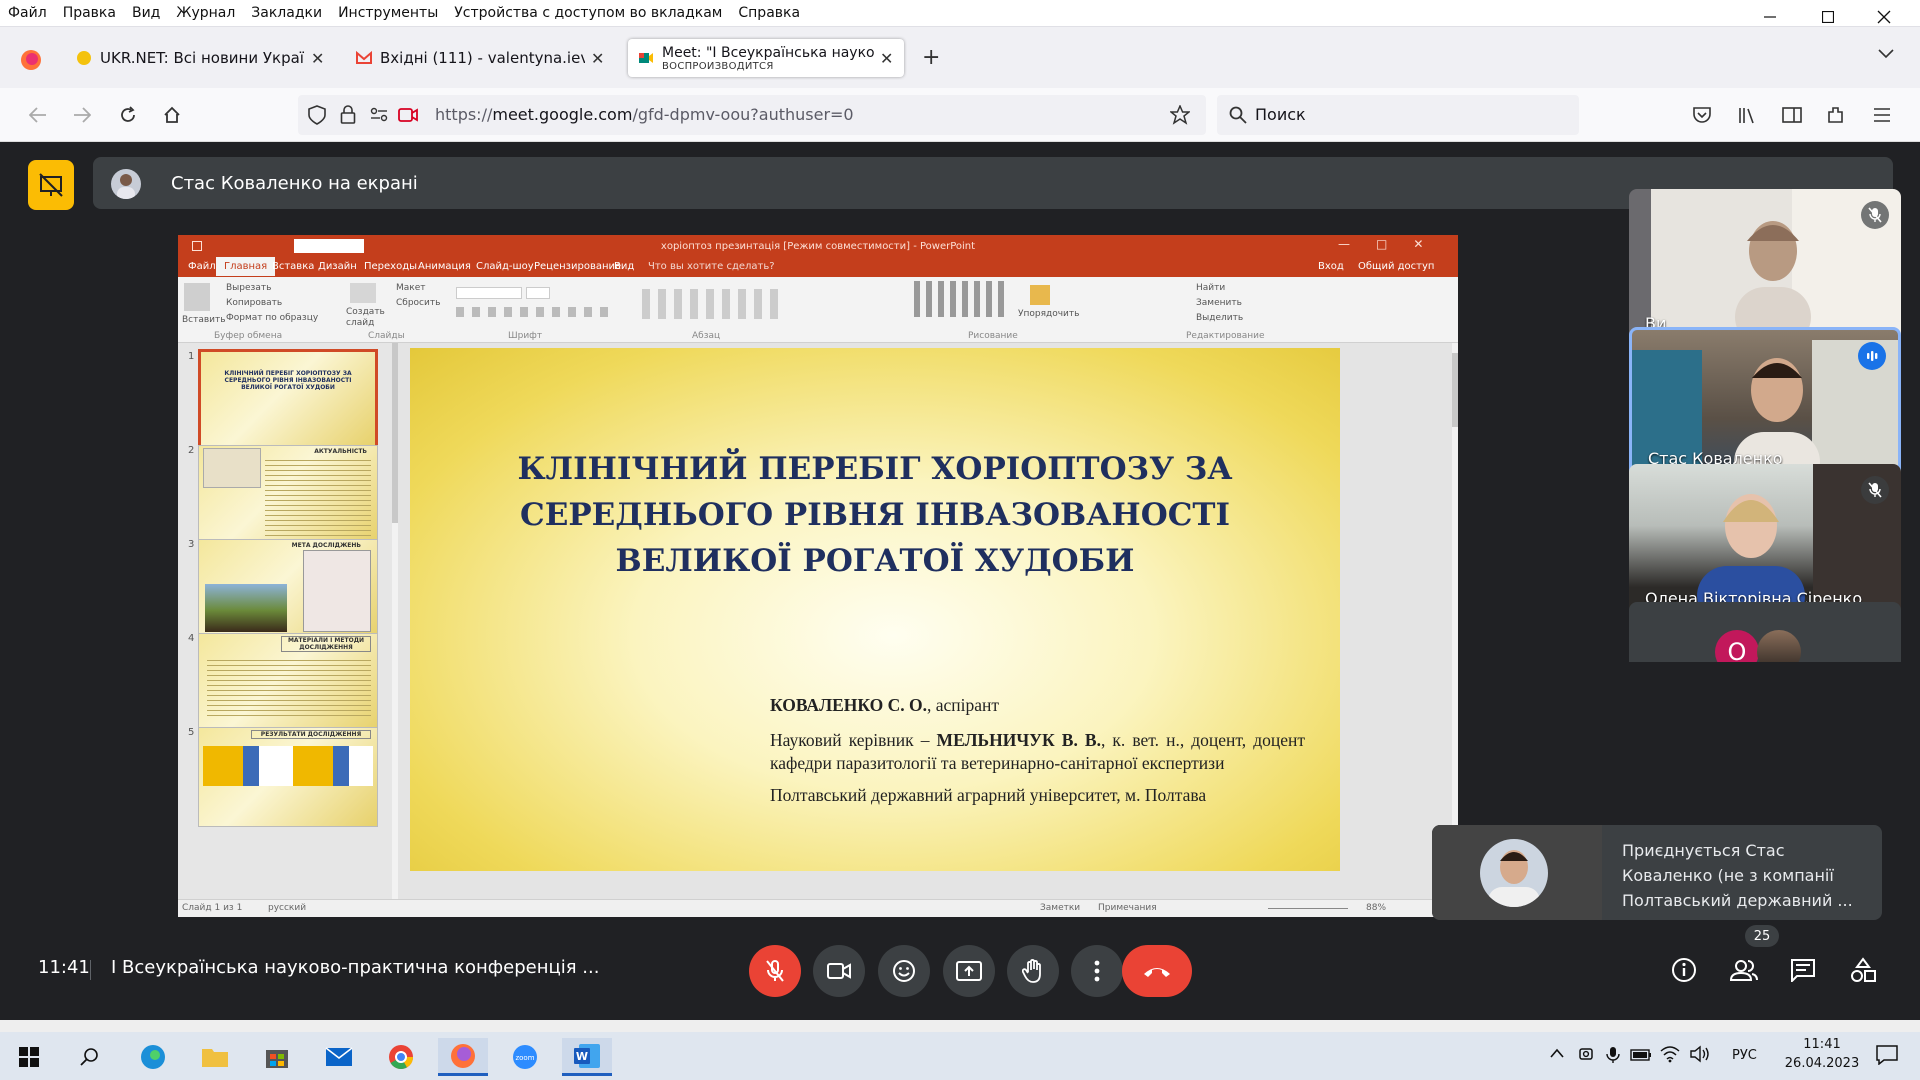 Image resolution: width=1920 pixels, height=1080 pixels. Describe the element at coordinates (481, 58) in the screenshot. I see `tab-gmail: Вхідні (111) - valentyna.ievstafi ✕` at that location.